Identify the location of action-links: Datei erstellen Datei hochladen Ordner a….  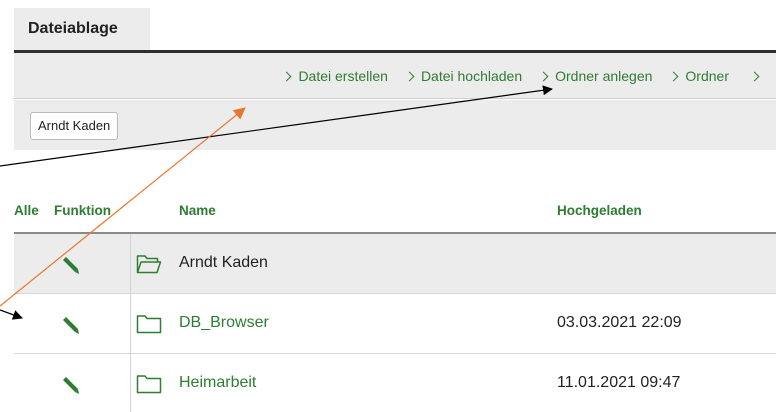
(515, 76).